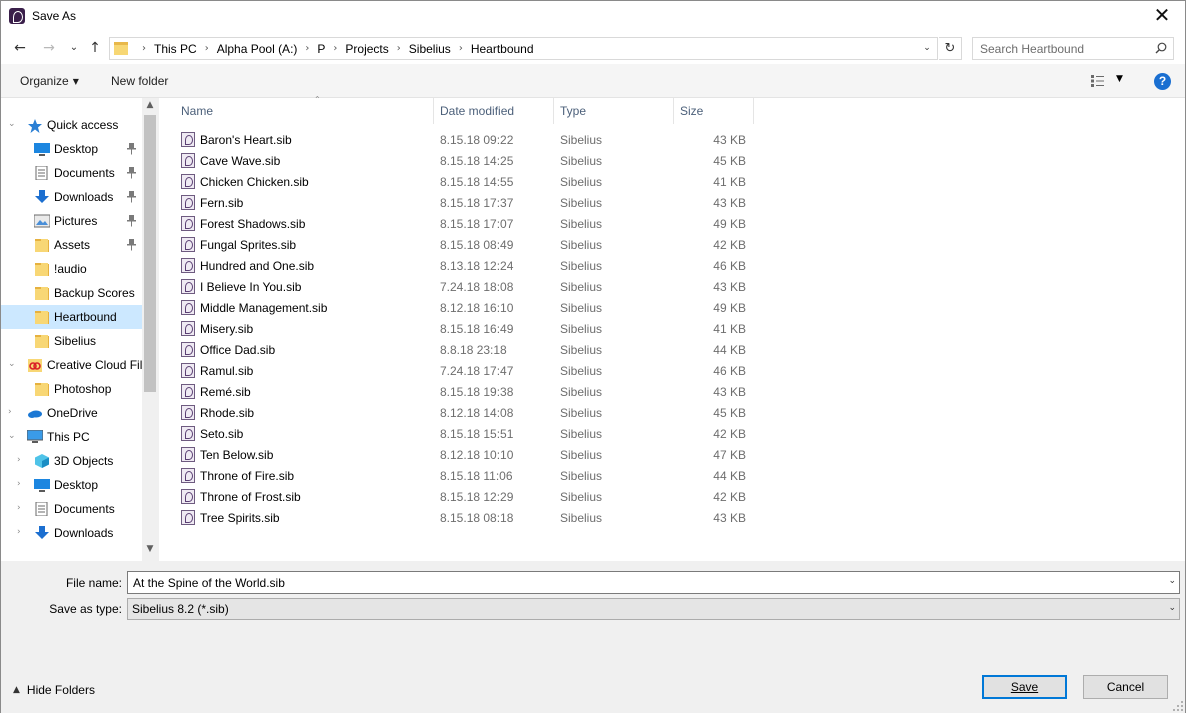 This screenshot has width=1186, height=713. I want to click on sidebar-item-downloads: Downloads, so click(71, 197).